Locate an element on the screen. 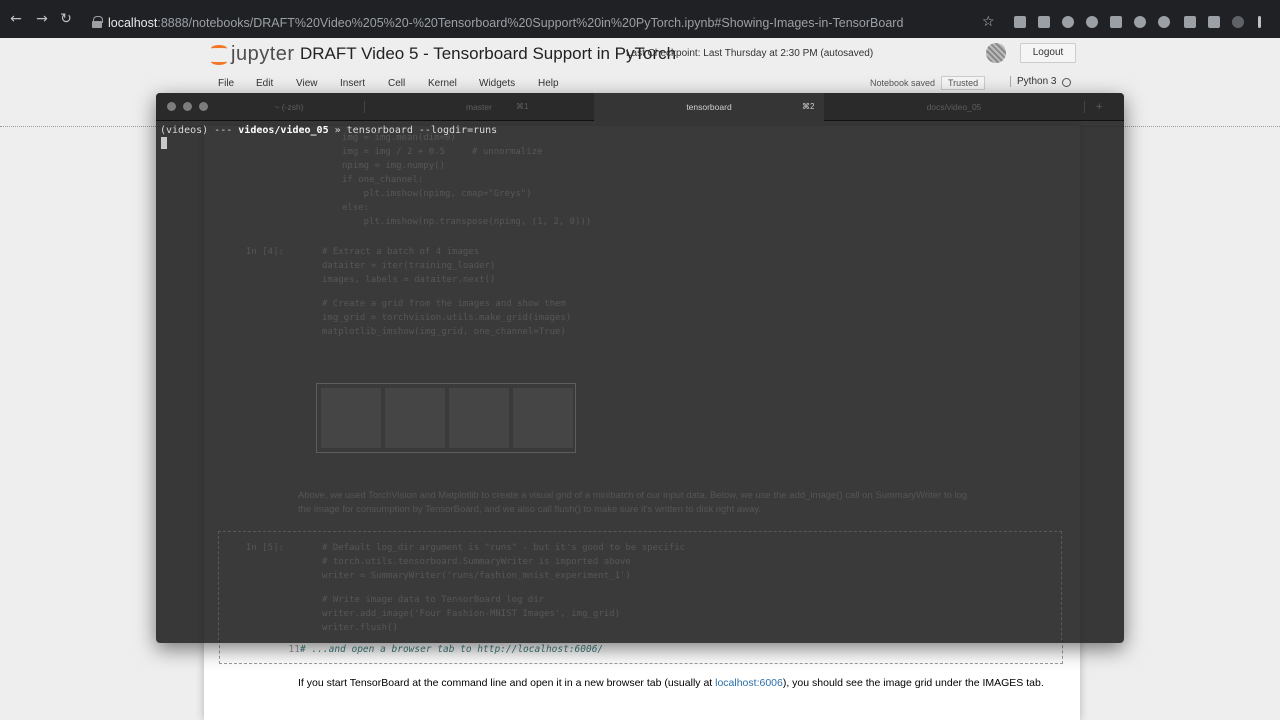  new-tab-icon: + is located at coordinates (1099, 107).